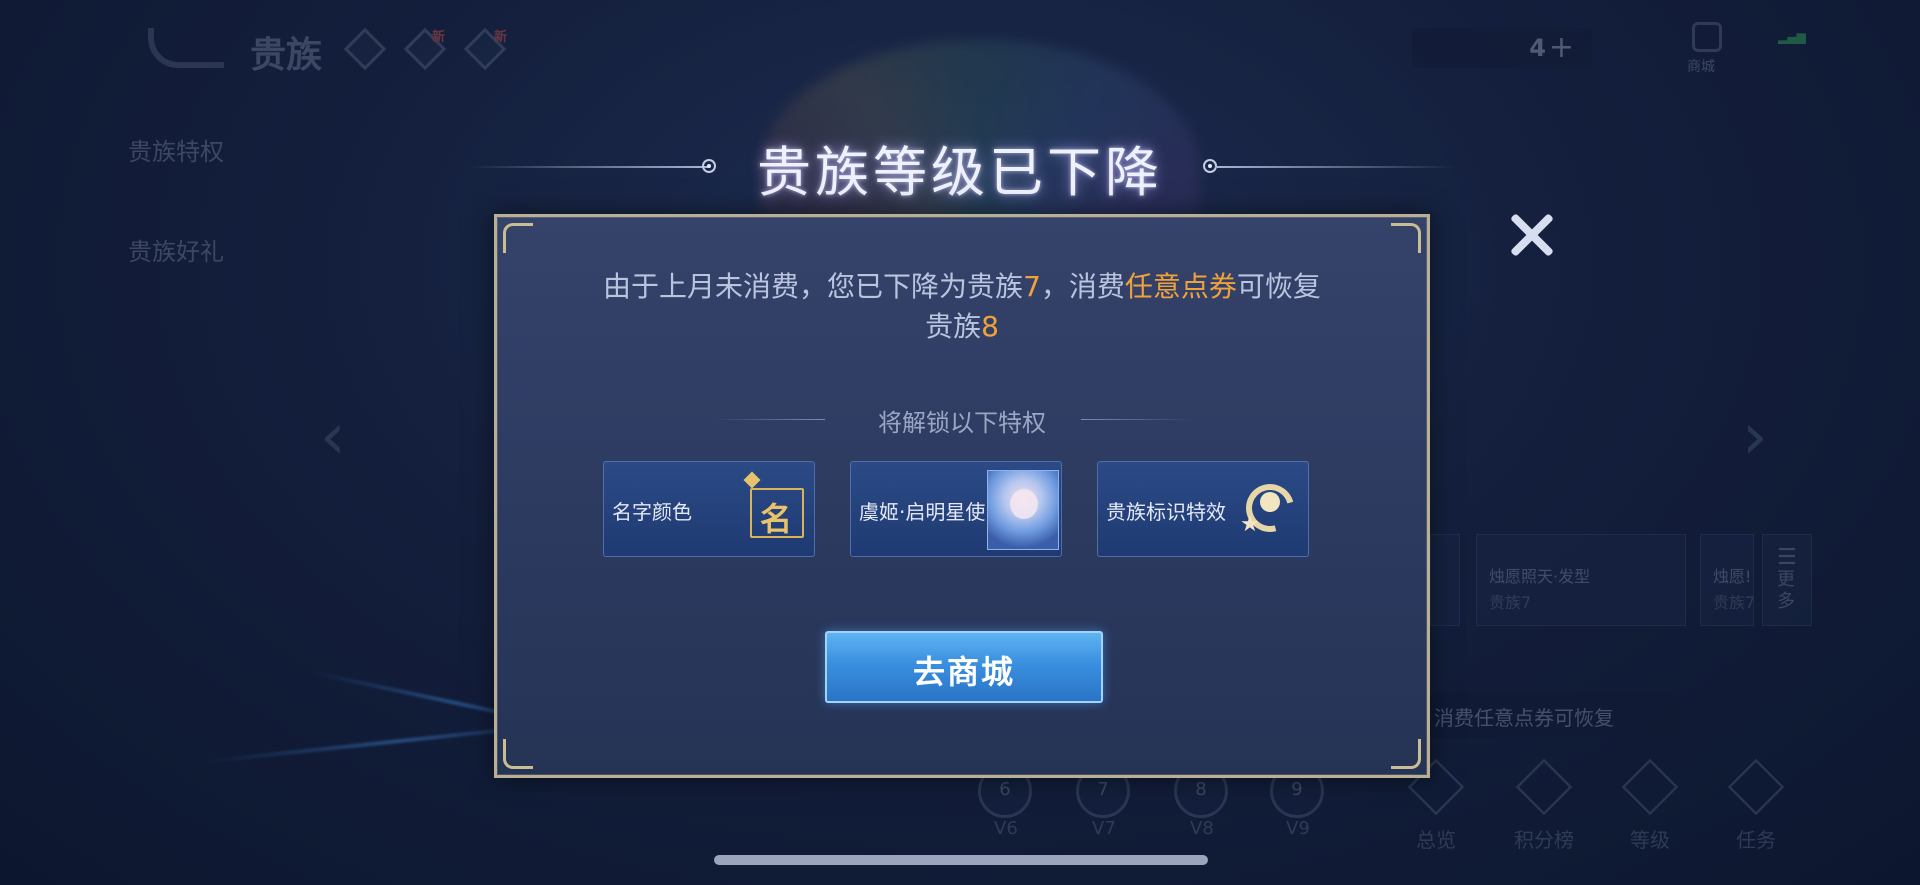 The image size is (1920, 885). I want to click on name-color-icon: 名, so click(777, 513).